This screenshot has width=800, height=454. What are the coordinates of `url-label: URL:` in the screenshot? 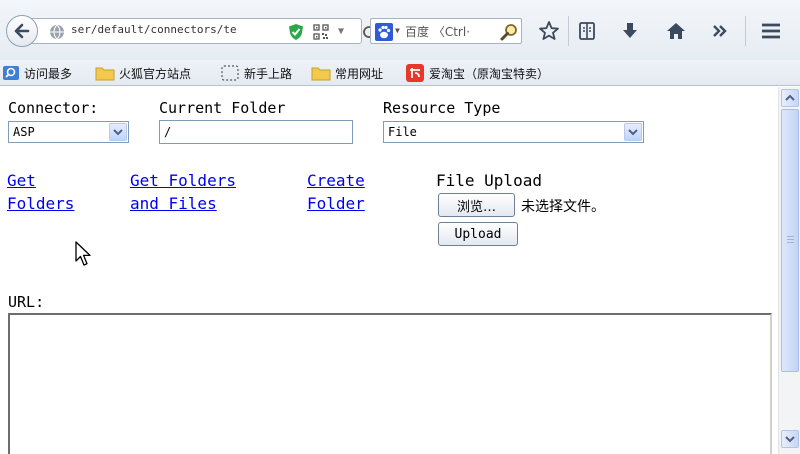 It's located at (26, 302).